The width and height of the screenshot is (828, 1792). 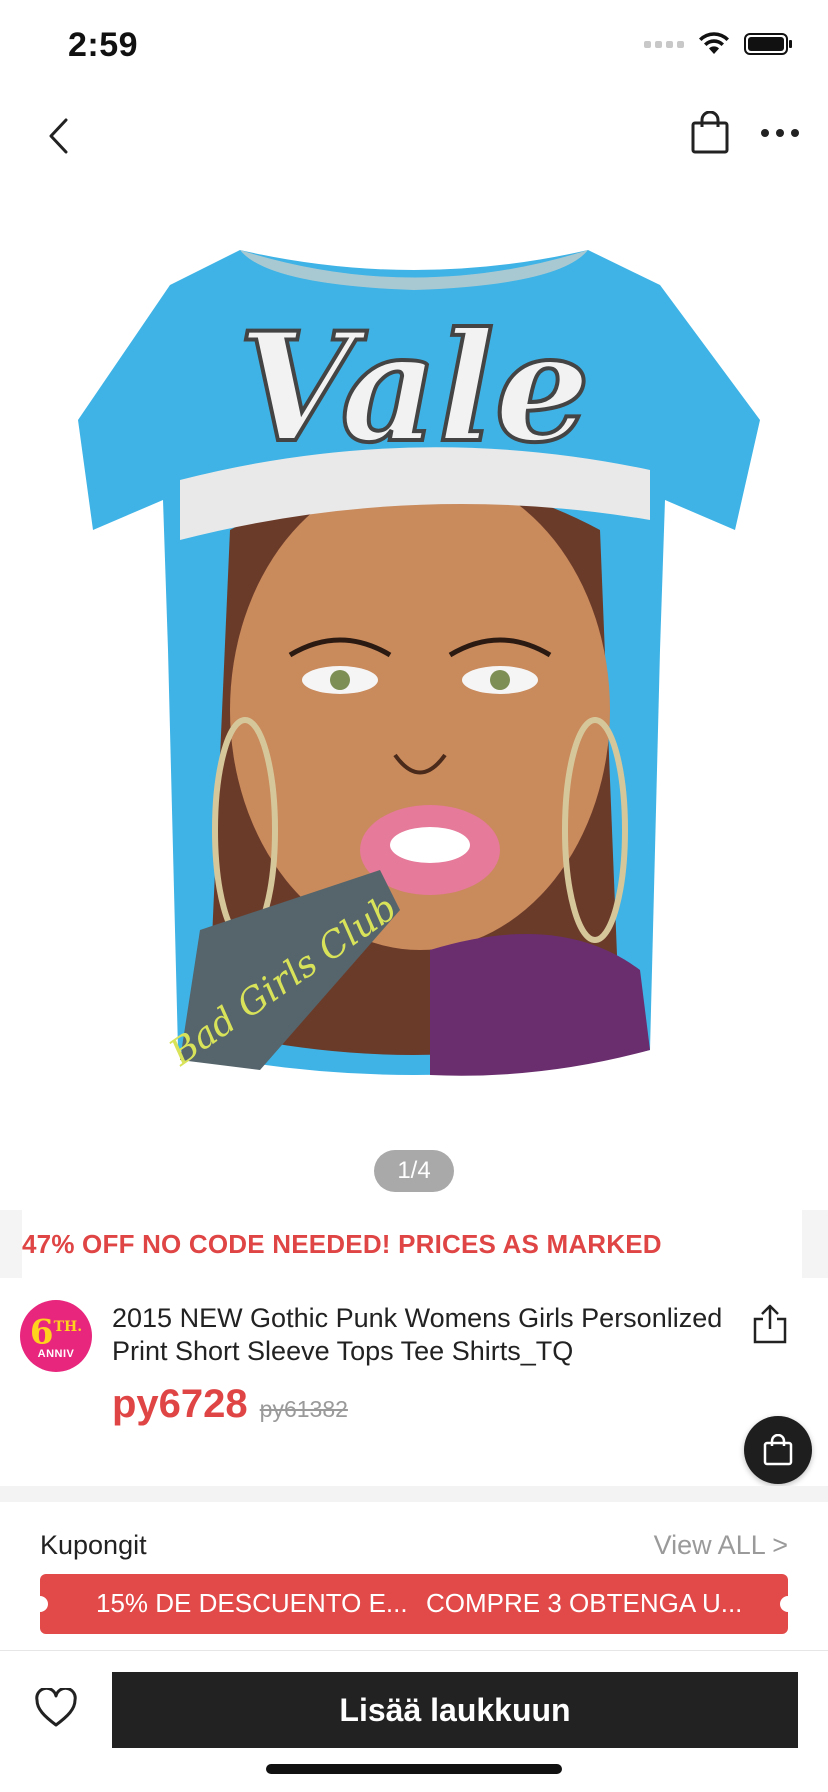 I want to click on anniversary-suffix: TH., so click(x=68, y=1327).